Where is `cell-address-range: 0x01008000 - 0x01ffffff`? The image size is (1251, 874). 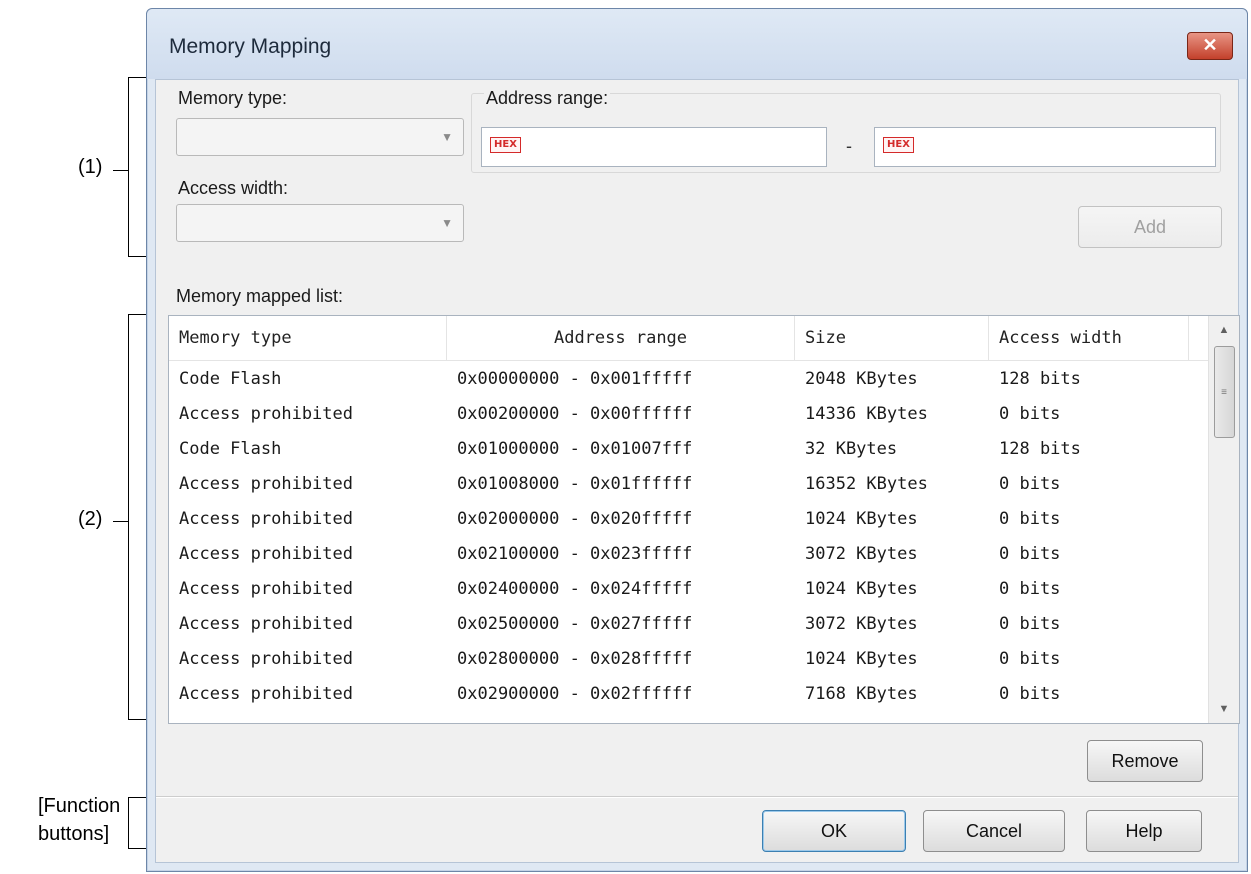 cell-address-range: 0x01008000 - 0x01ffffff is located at coordinates (575, 484).